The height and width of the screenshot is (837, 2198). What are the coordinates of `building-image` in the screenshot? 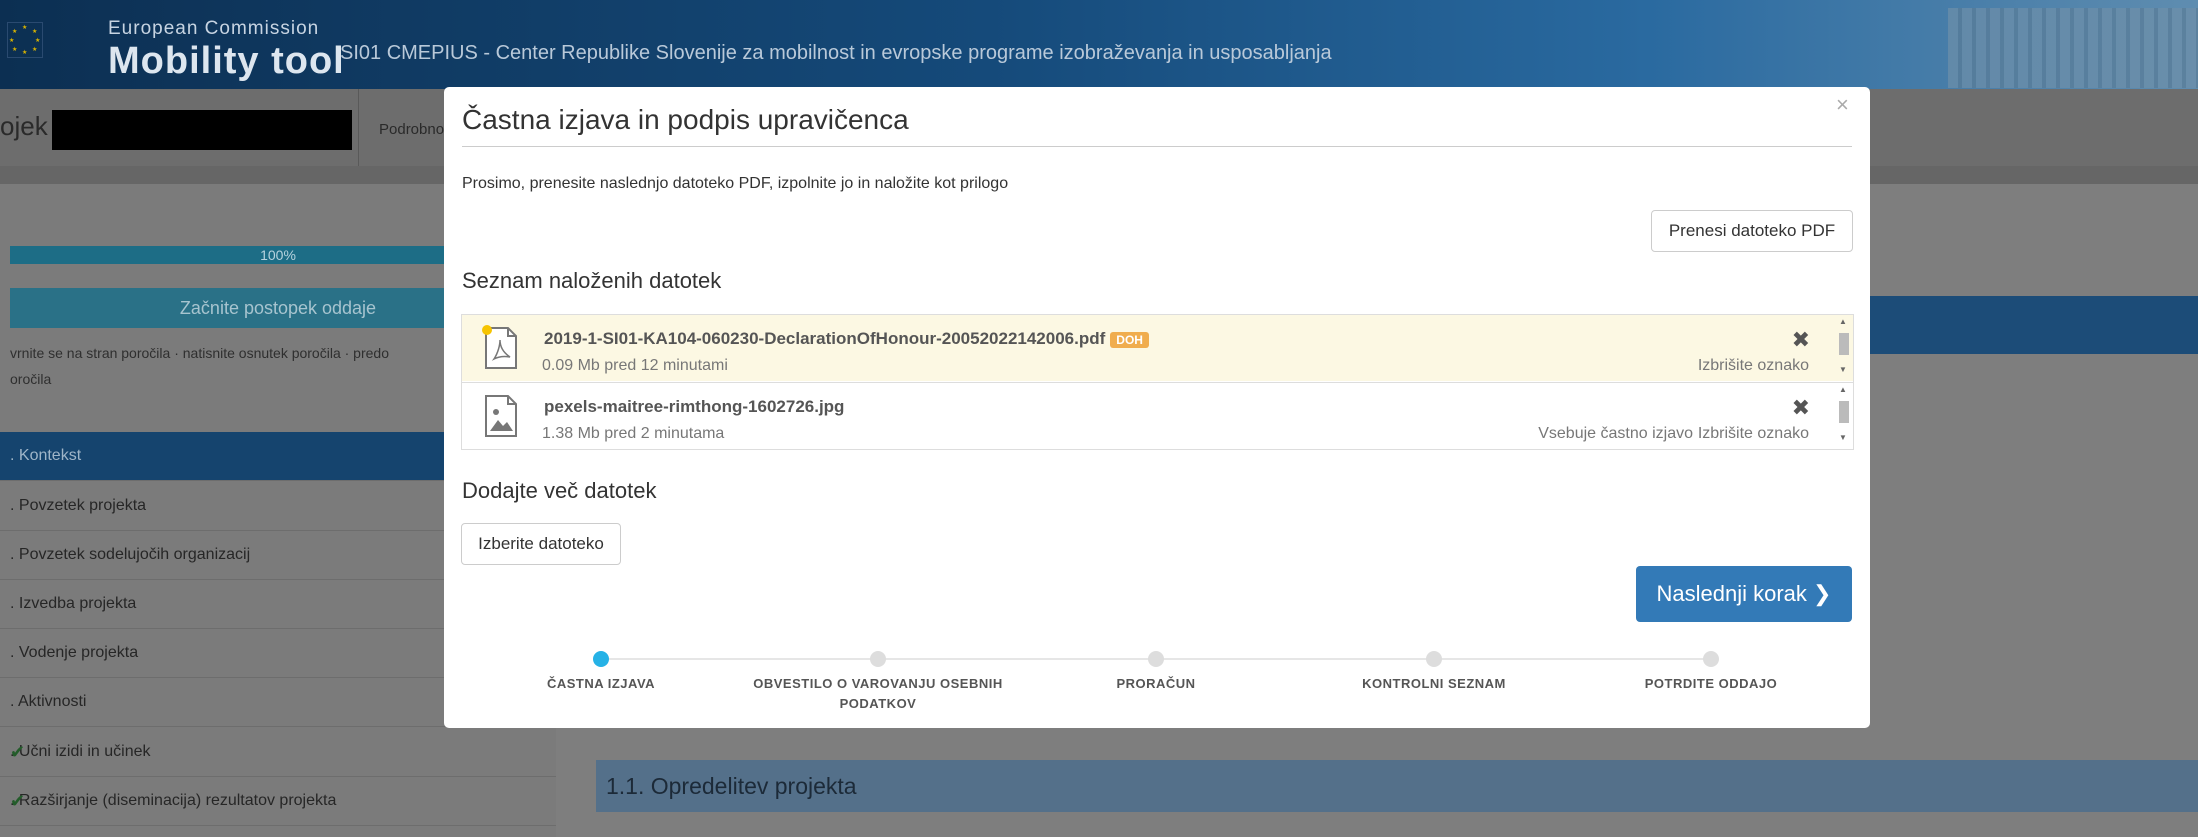 It's located at (2073, 48).